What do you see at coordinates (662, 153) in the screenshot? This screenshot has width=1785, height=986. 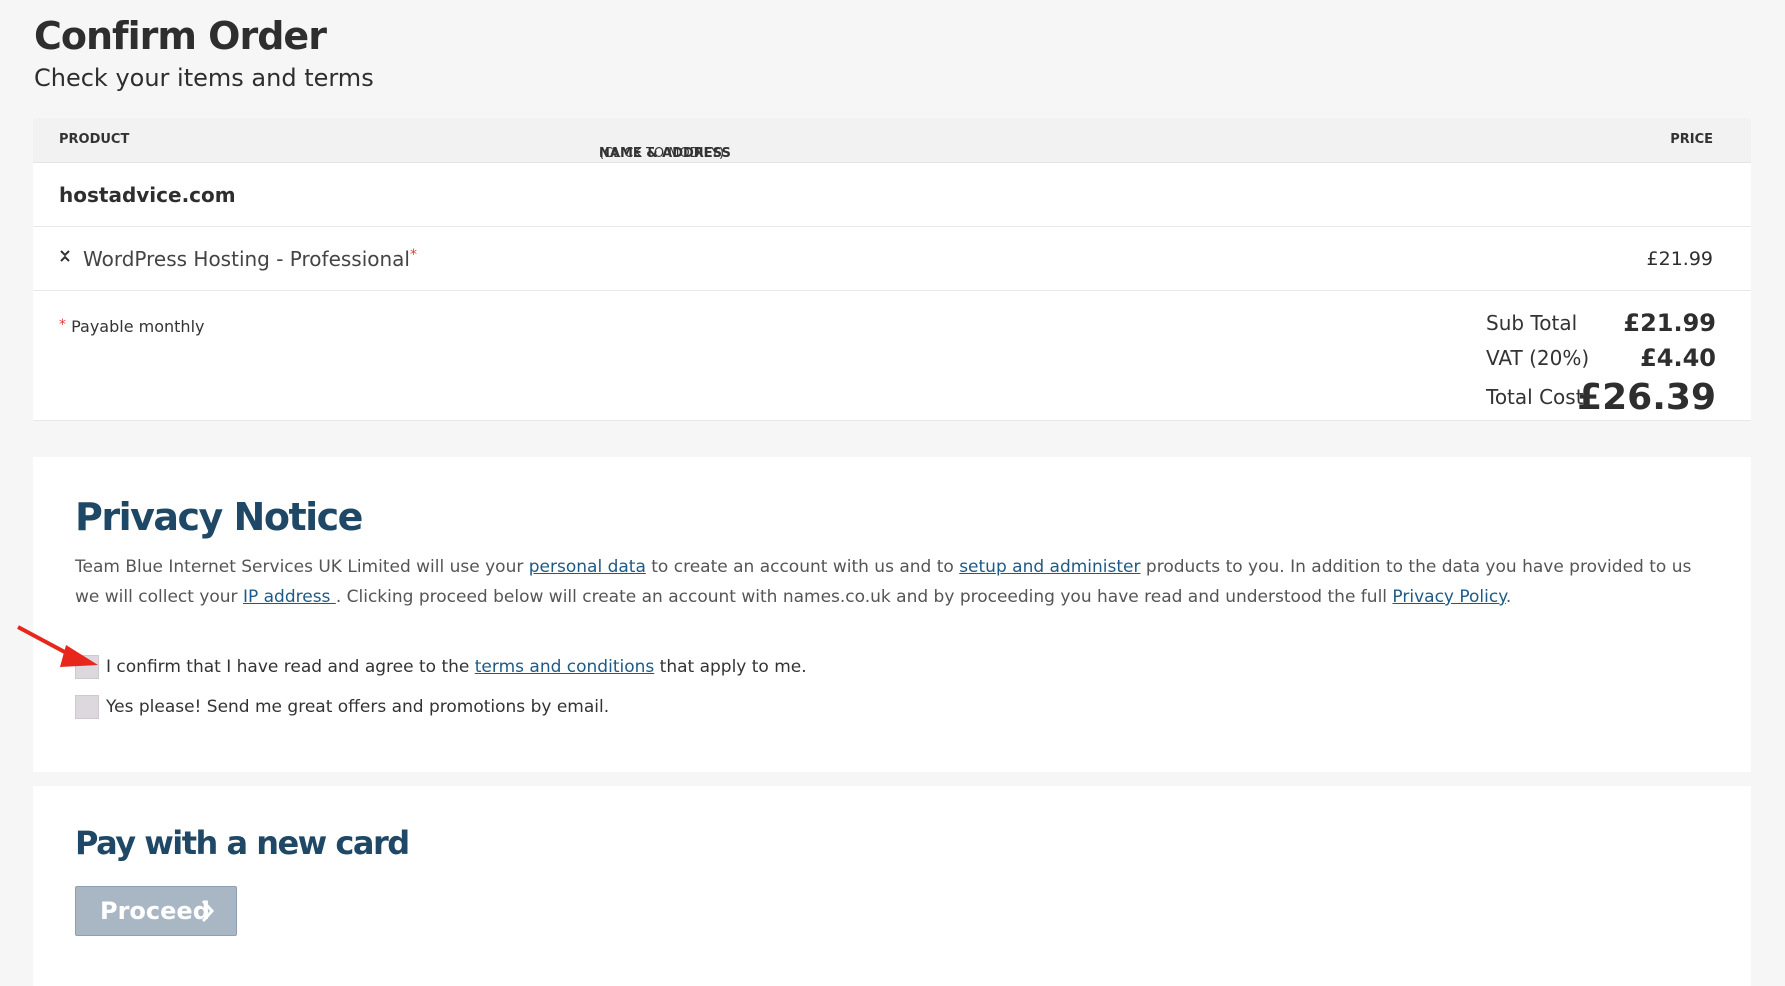 I see `column-header-name-address-note: (CLICK TO MODIFY)` at bounding box center [662, 153].